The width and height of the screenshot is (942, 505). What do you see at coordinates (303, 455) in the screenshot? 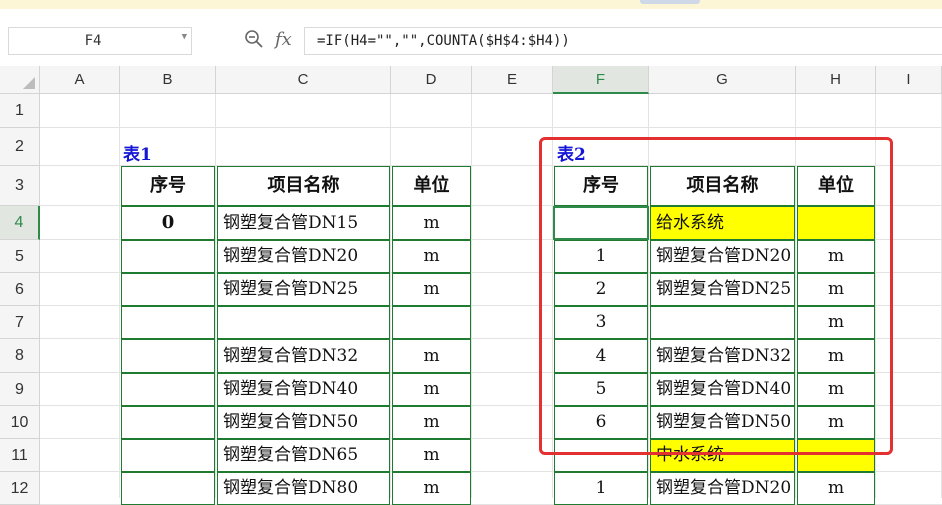
I see `table1-row-8-name: 钢塑复合管DN65` at bounding box center [303, 455].